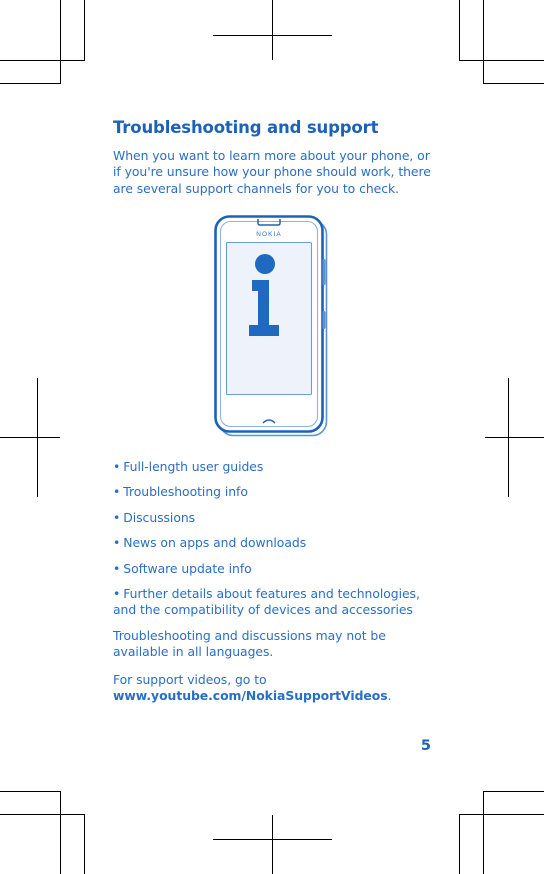  I want to click on crop-mark-top-right-inner-vertical, so click(483, 41).